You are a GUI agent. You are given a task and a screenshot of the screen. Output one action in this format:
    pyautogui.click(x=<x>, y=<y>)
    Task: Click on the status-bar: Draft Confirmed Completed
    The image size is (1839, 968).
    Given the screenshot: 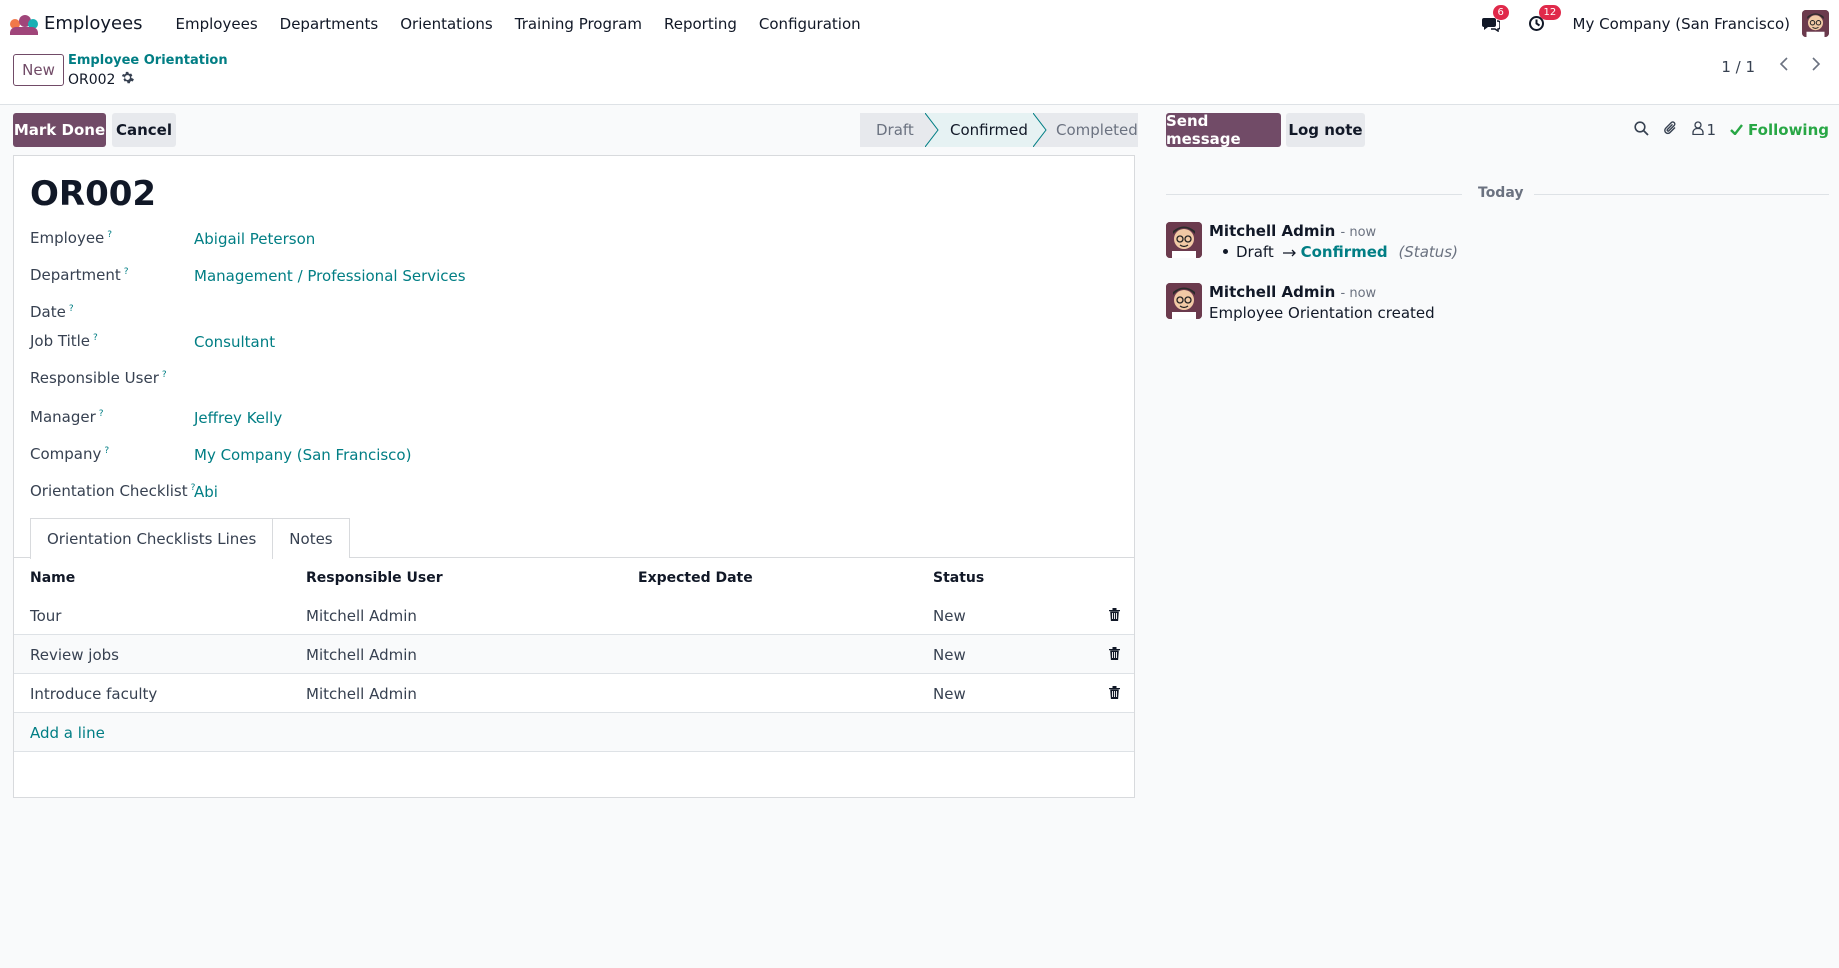 What is the action you would take?
    pyautogui.click(x=999, y=130)
    